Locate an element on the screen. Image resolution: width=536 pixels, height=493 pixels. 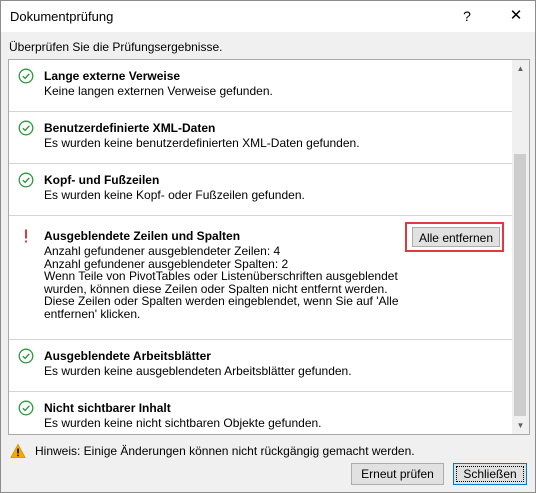
scroll-thumb is located at coordinates (520, 285).